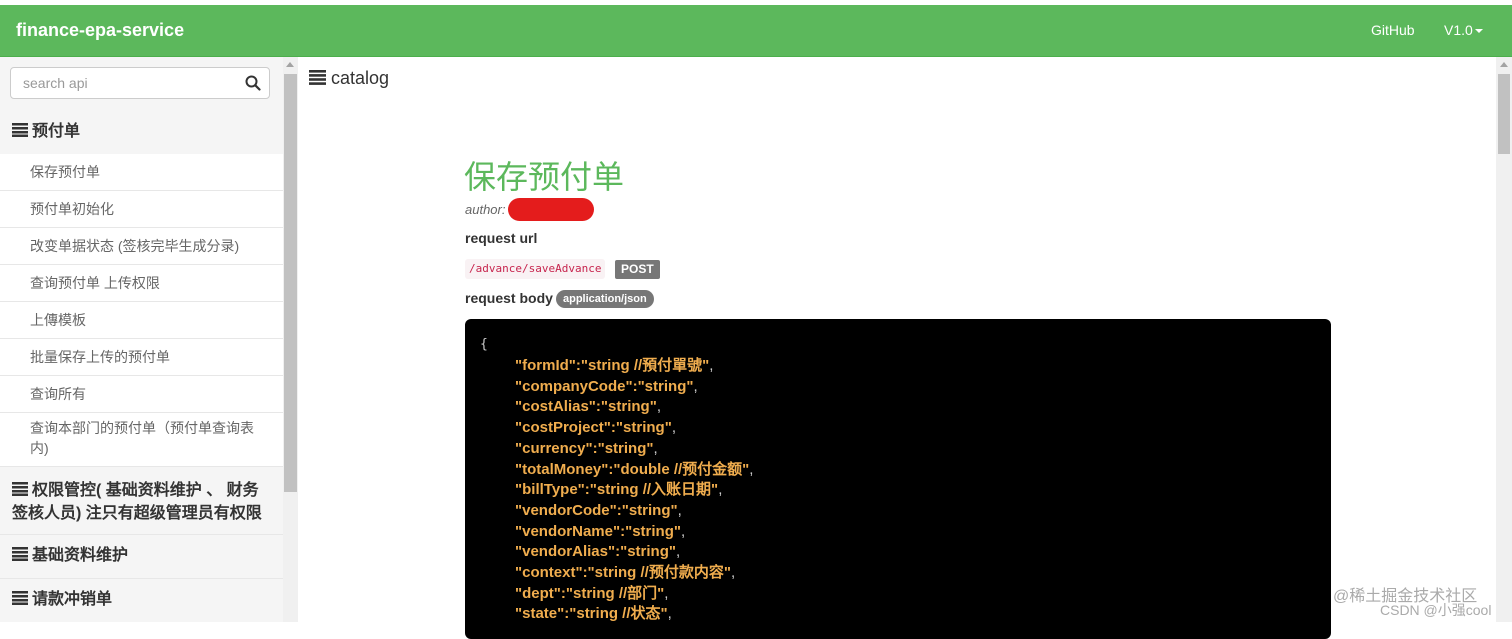  I want to click on sidebar-item-batch-save: 批量保存上传的预付单, so click(141, 357).